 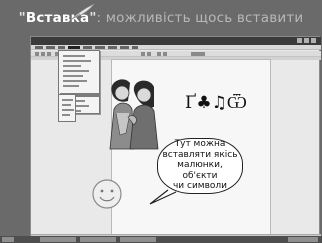 What do you see at coordinates (39, 47) in the screenshot?
I see `menu-item-file` at bounding box center [39, 47].